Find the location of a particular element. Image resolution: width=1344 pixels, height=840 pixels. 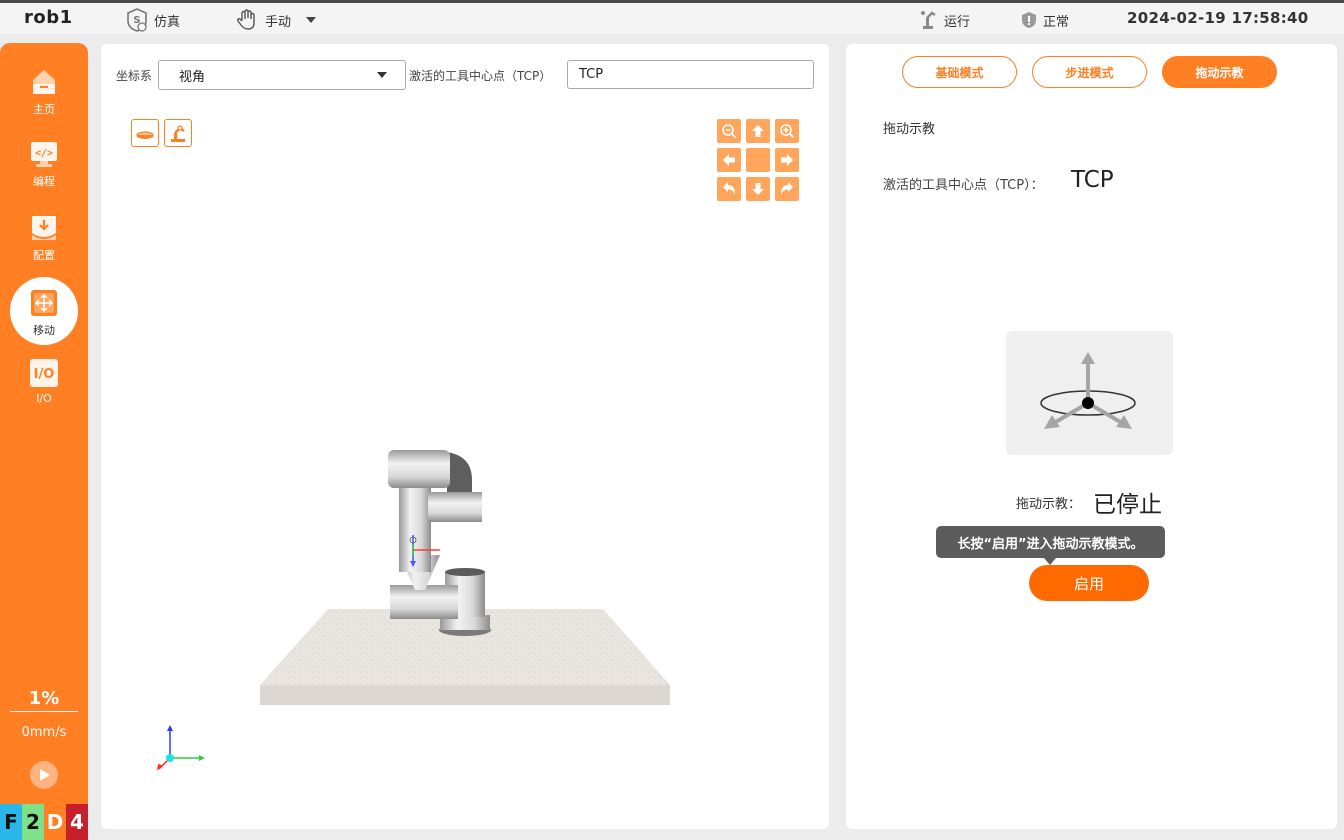

pan-left-button is located at coordinates (729, 160).